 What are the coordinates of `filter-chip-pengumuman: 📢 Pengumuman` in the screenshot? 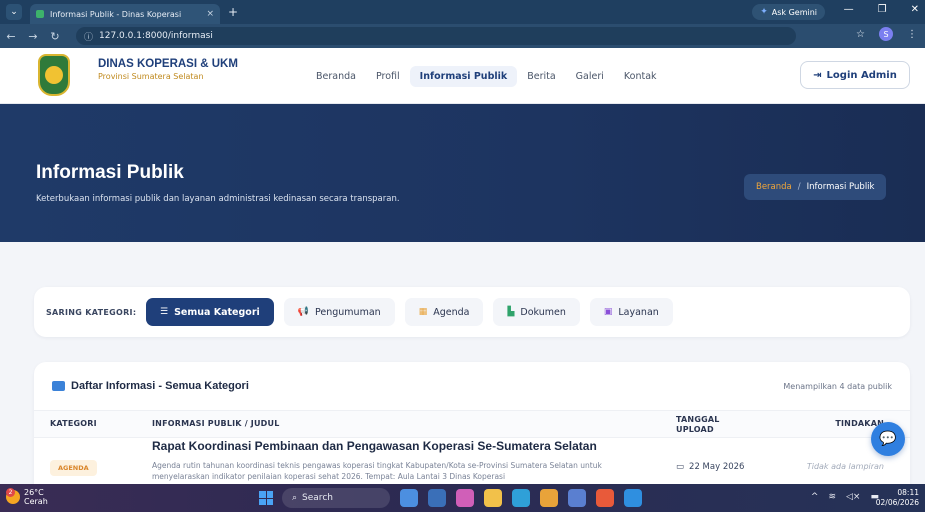 It's located at (339, 312).